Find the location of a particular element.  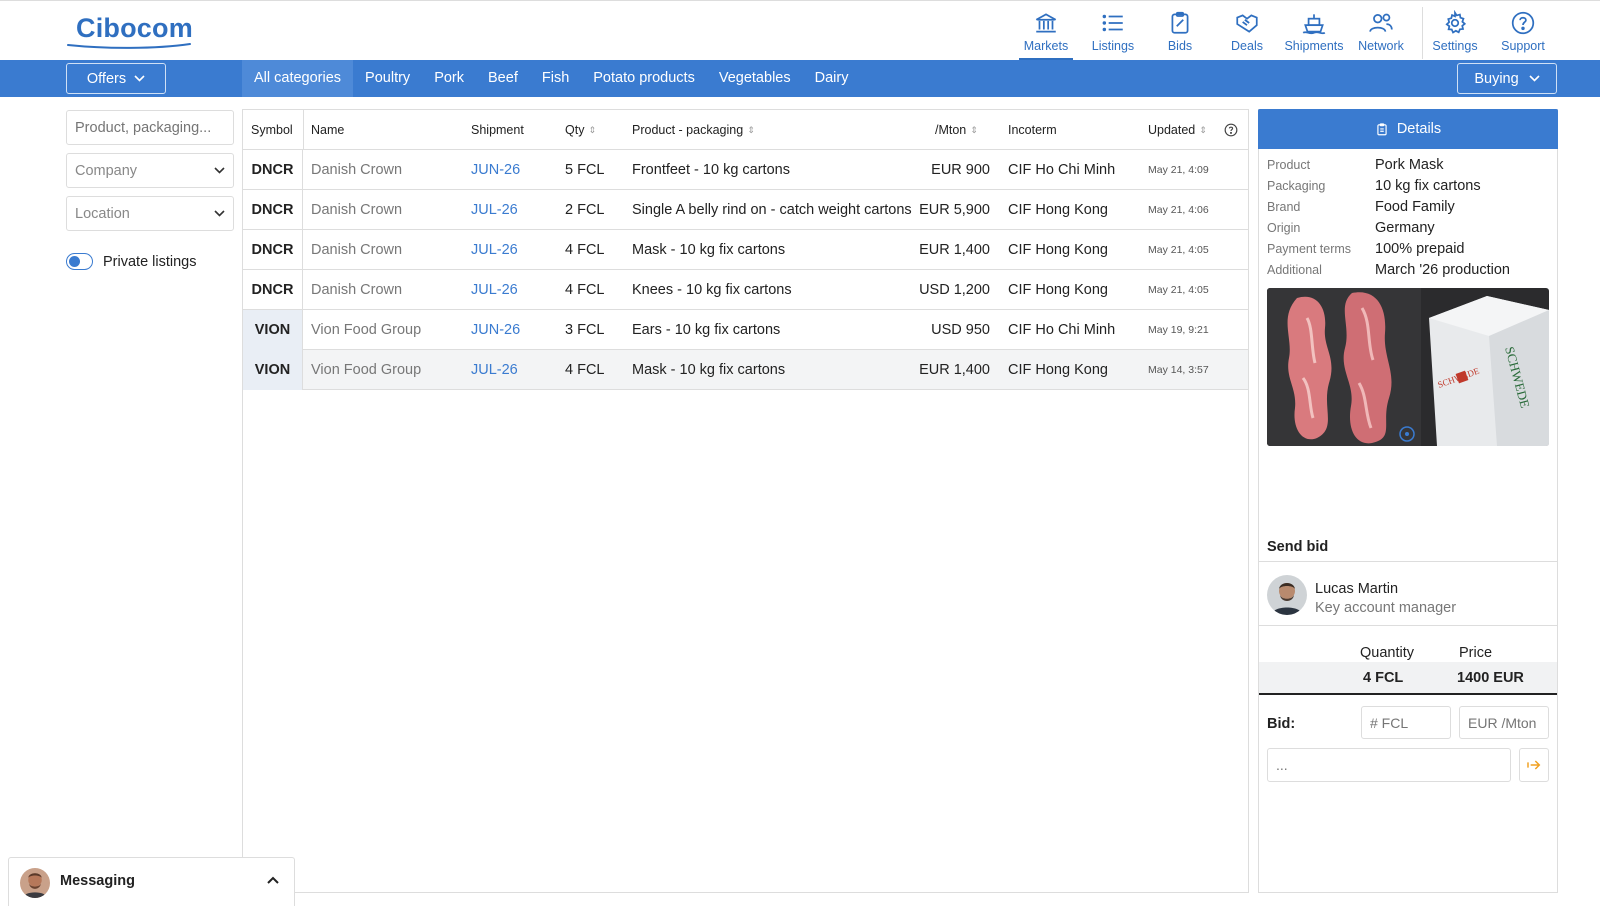

logo-swoosh is located at coordinates (129, 46).